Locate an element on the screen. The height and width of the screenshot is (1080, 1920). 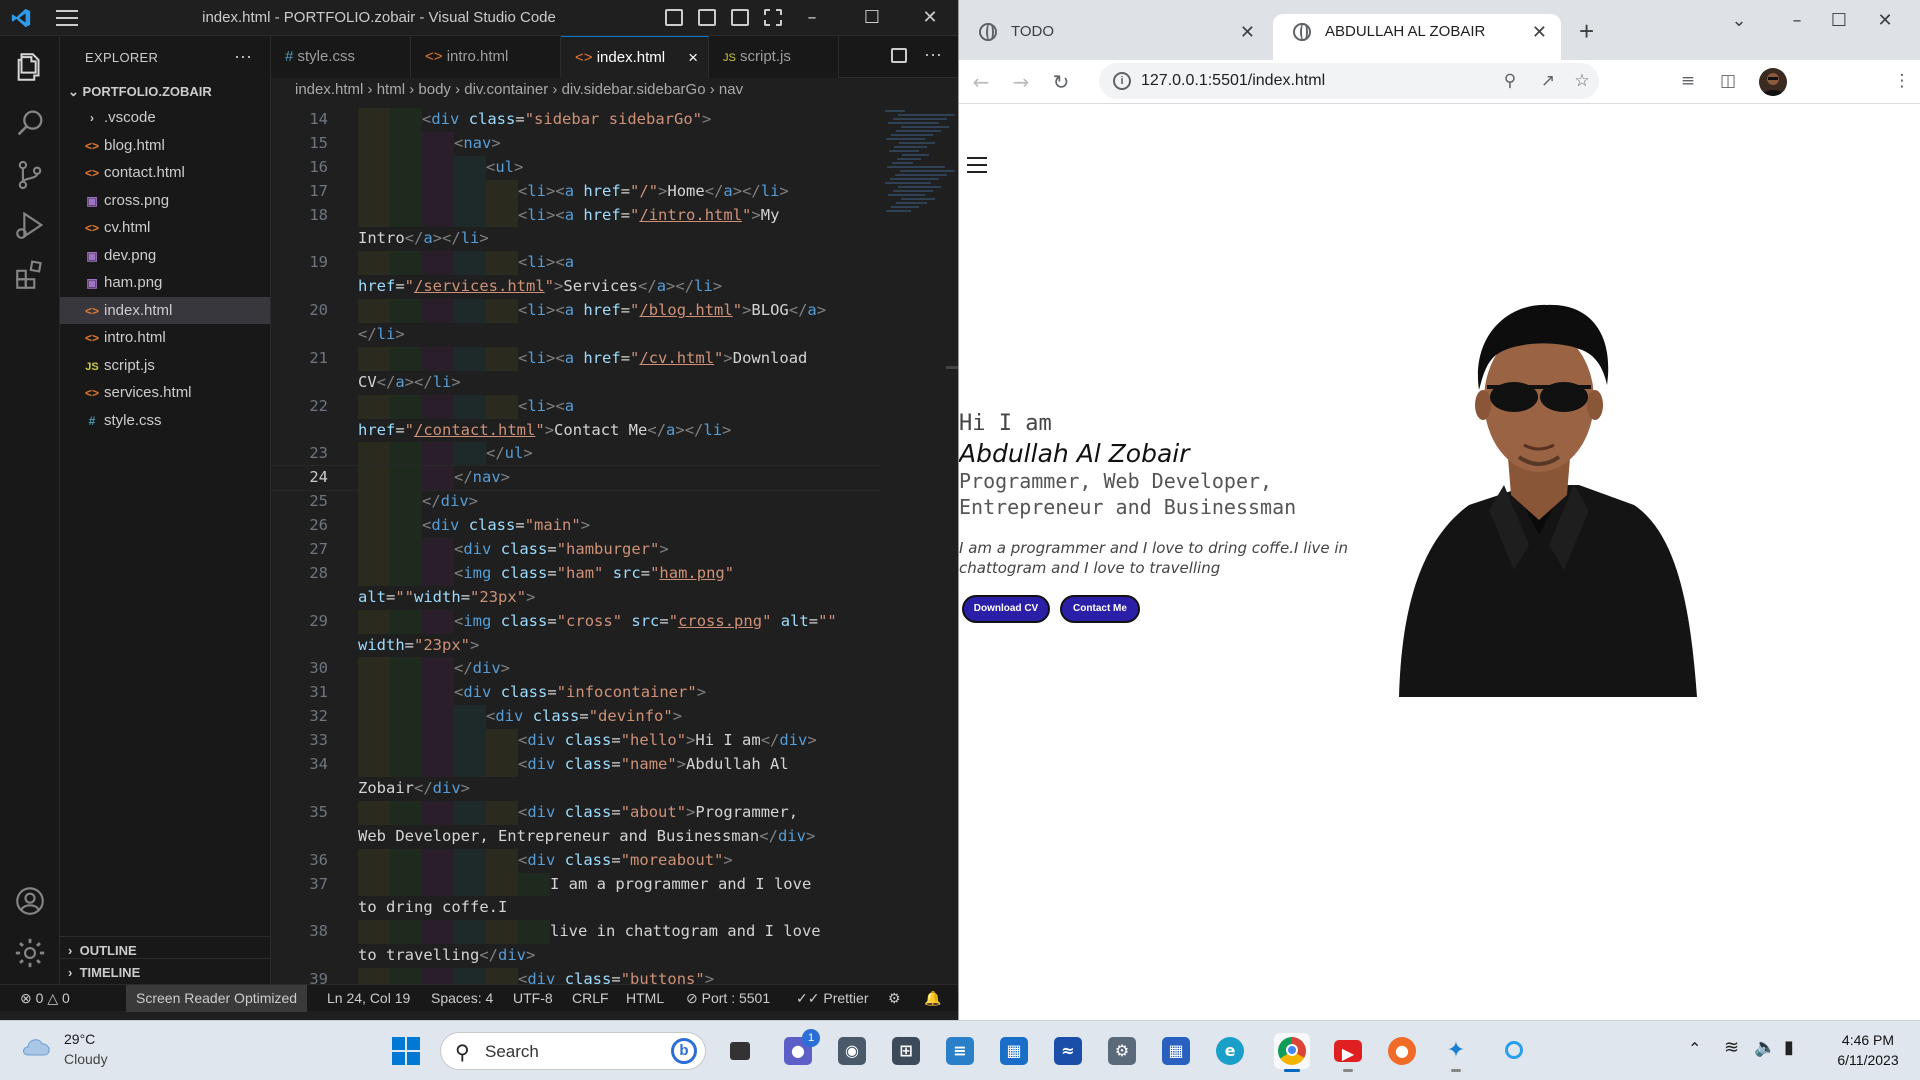
code-line: 23 </ul> is located at coordinates (576, 454).